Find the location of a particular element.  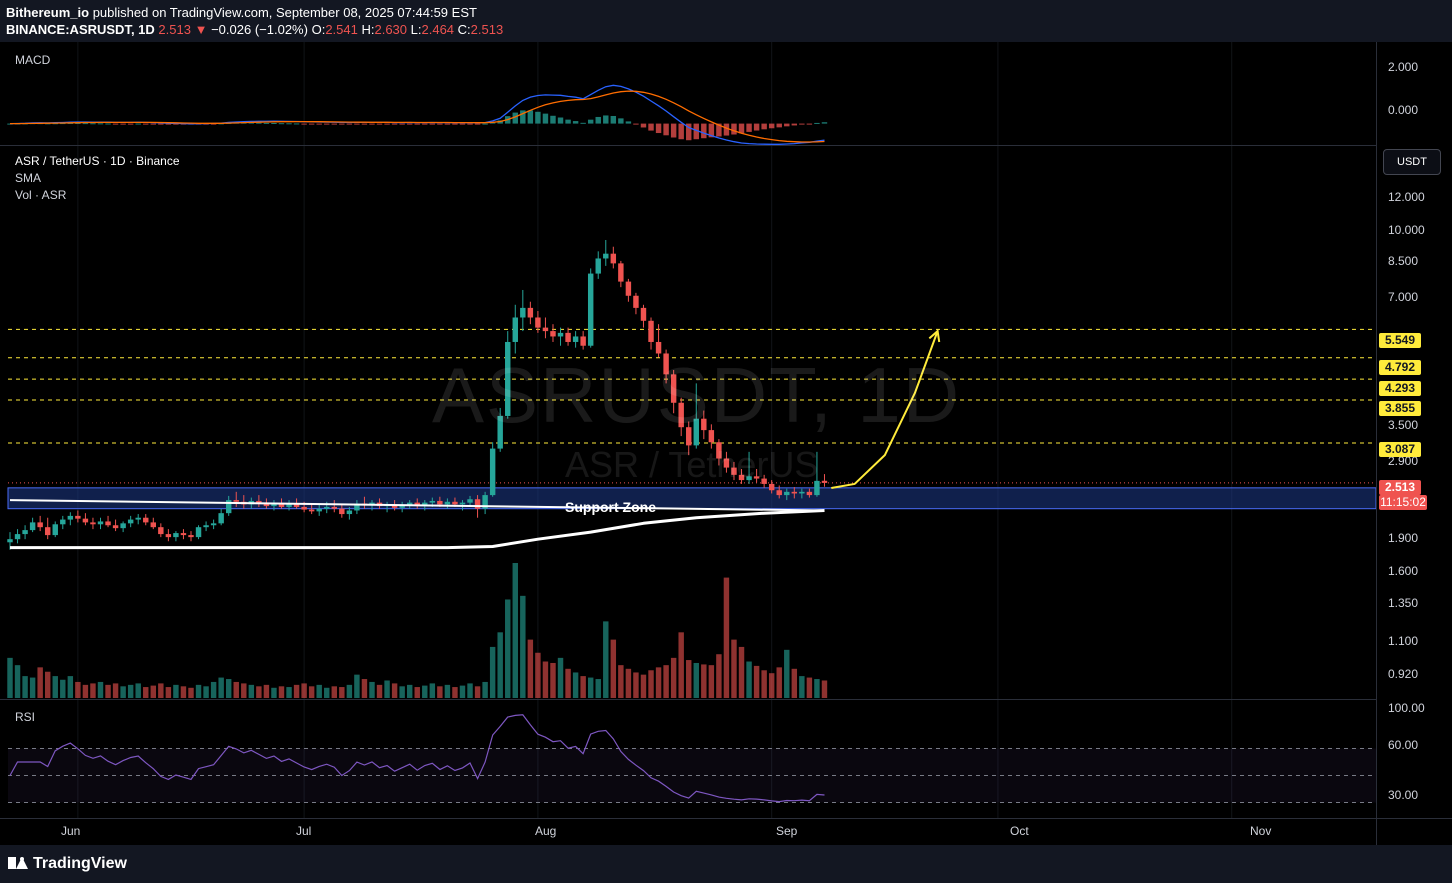

rsi-tick-30: 30.00 is located at coordinates (1403, 795).